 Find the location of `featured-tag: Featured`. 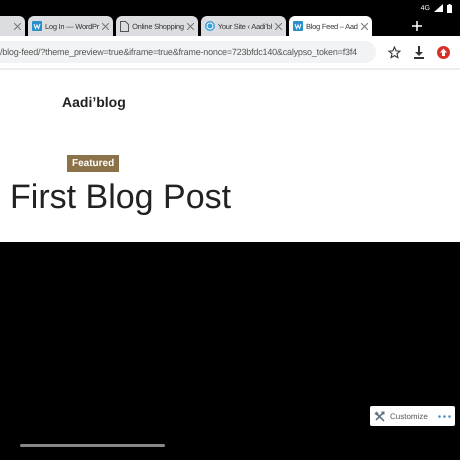

featured-tag: Featured is located at coordinates (93, 163).